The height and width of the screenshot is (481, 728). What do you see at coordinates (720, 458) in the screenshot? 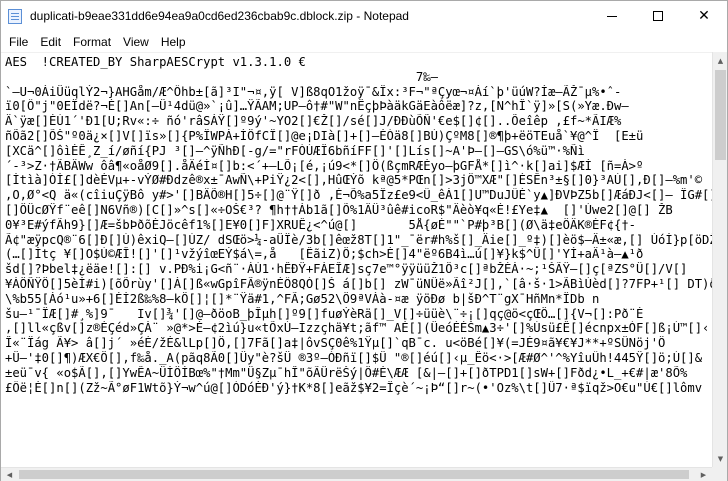
I see `scroll-down-icon: ▼` at bounding box center [720, 458].